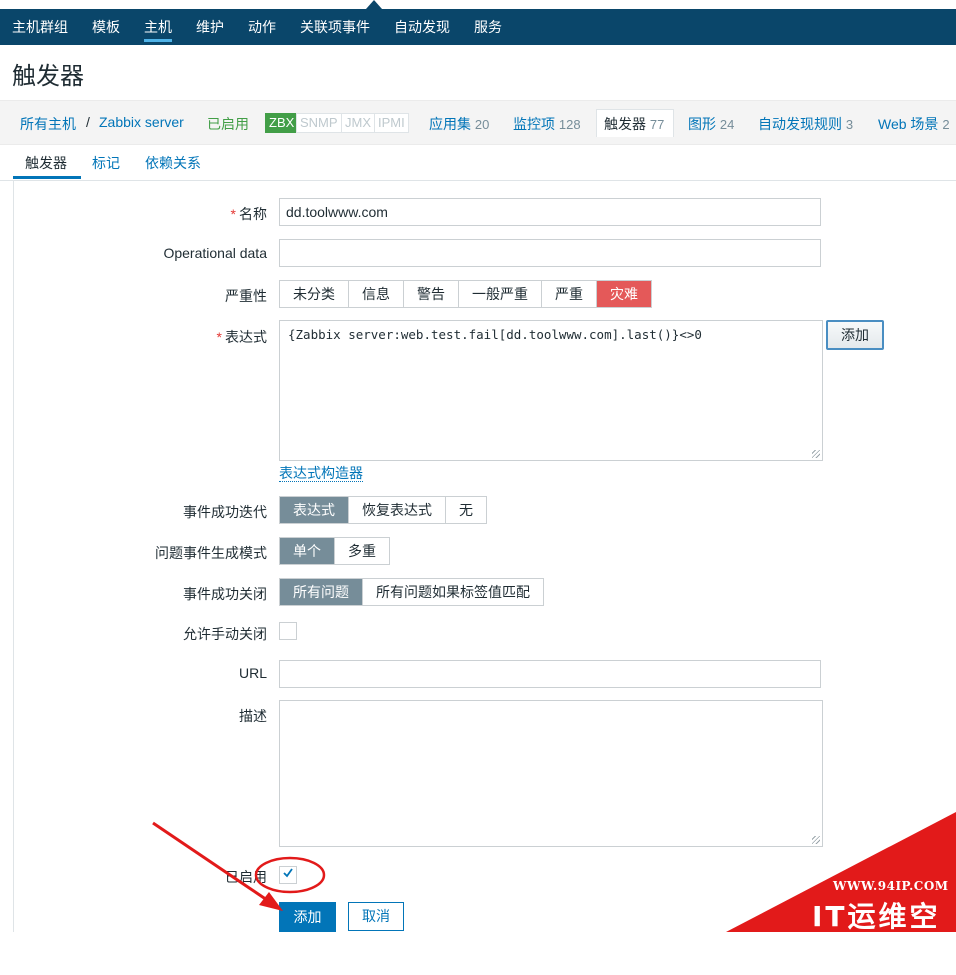 This screenshot has height=975, width=956. What do you see at coordinates (550, 253) in the screenshot?
I see `operational-data-input` at bounding box center [550, 253].